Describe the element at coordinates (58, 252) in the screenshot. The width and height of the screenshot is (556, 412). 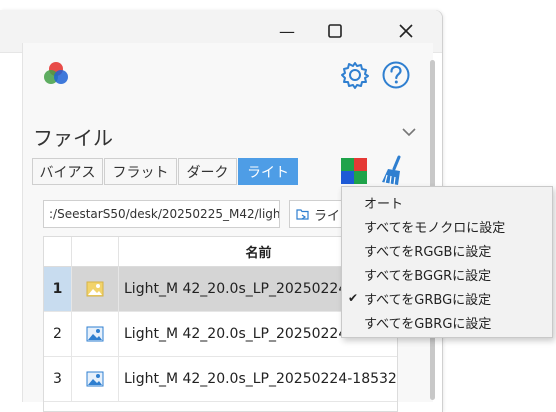
I see `column-header-index` at that location.